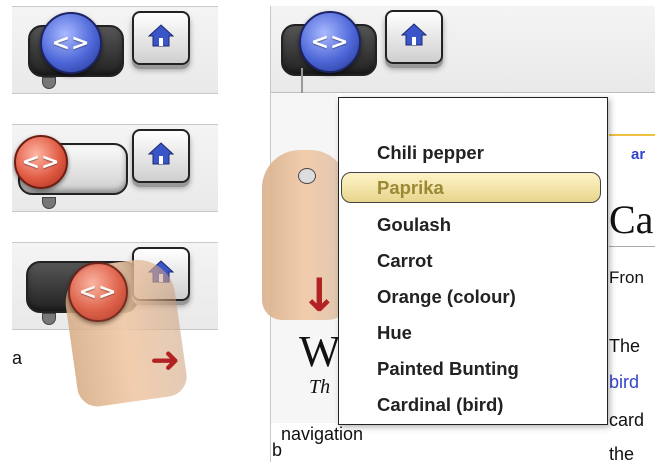 The height and width of the screenshot is (465, 655). Describe the element at coordinates (638, 154) in the screenshot. I see `wiki-tab-link: ar` at that location.